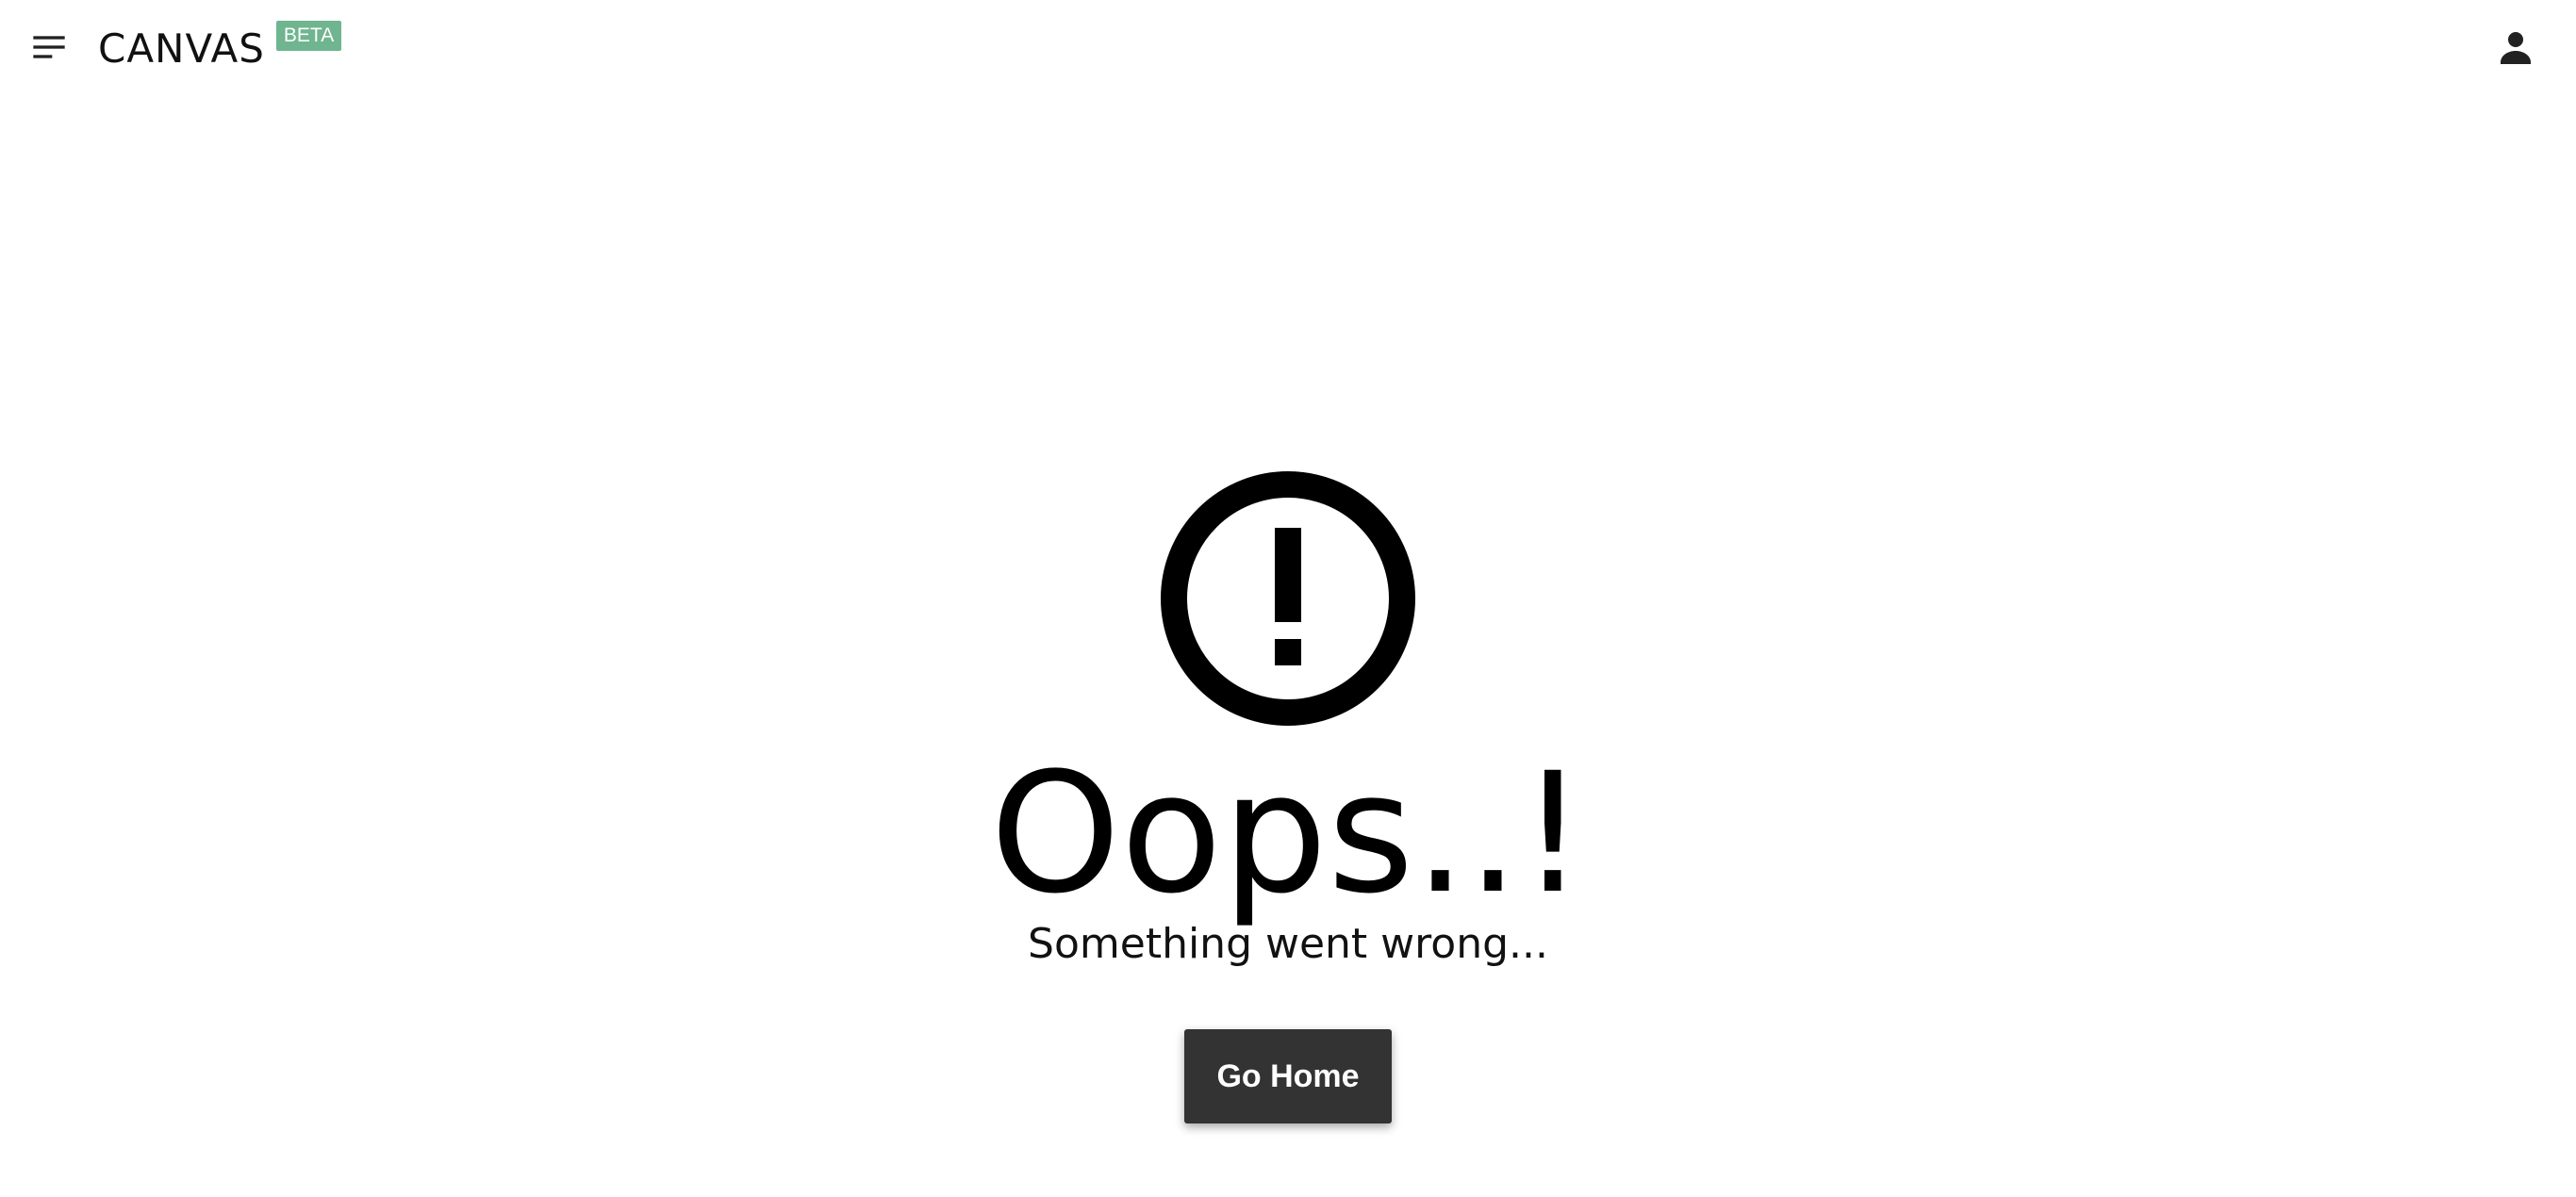 This screenshot has height=1197, width=2576. I want to click on account-button, so click(2515, 48).